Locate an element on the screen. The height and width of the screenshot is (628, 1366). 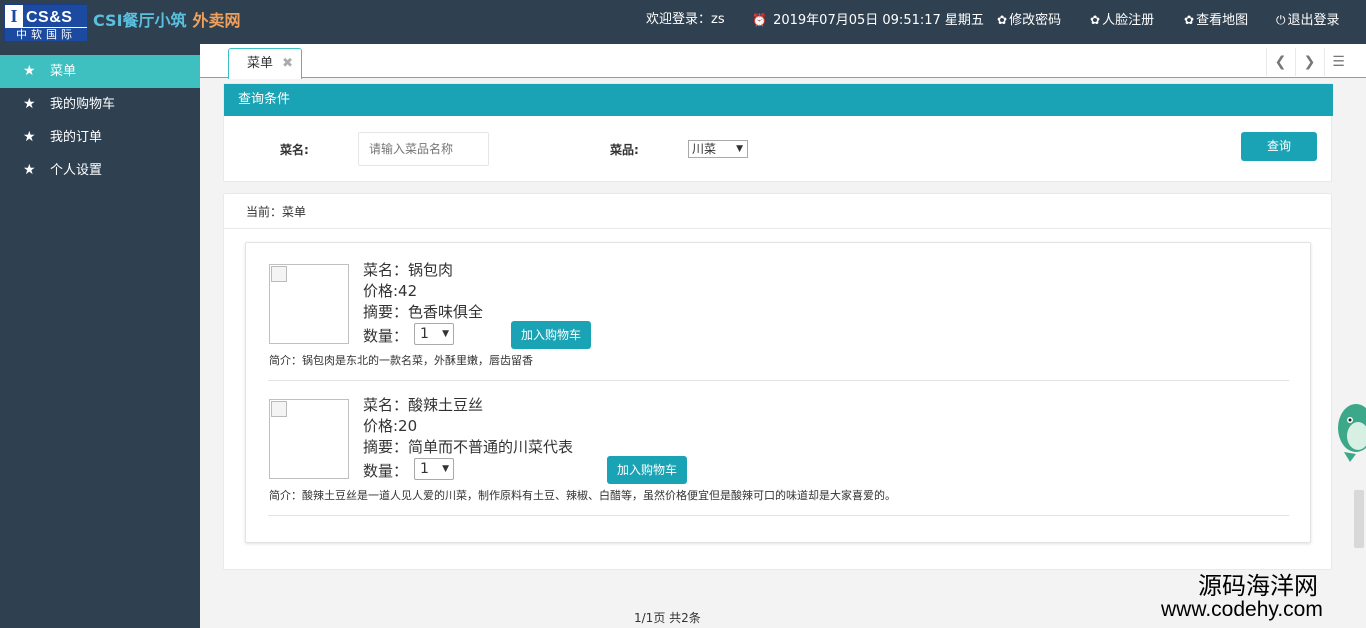
query-panel: 查询条件 菜名: 菜品: 川菜 ▼ 查询 is located at coordinates (778, 132).